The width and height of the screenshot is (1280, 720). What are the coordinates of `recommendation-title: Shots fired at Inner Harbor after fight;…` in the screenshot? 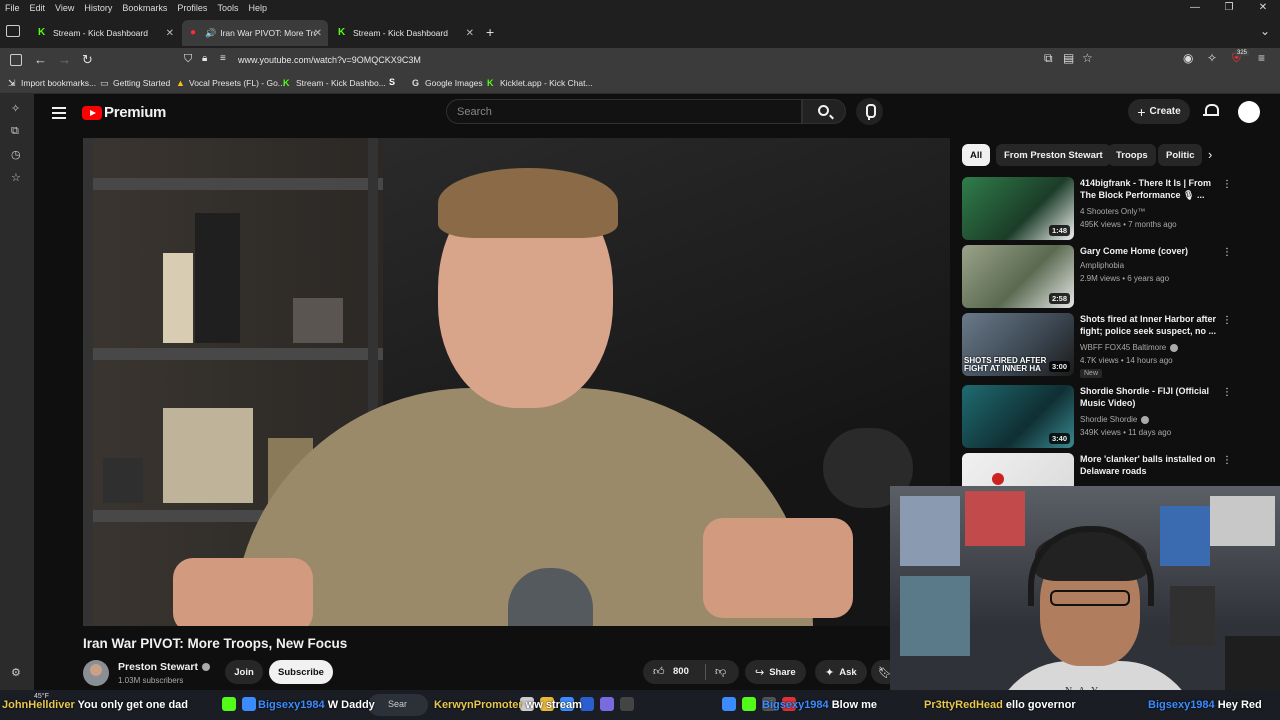 It's located at (1150, 325).